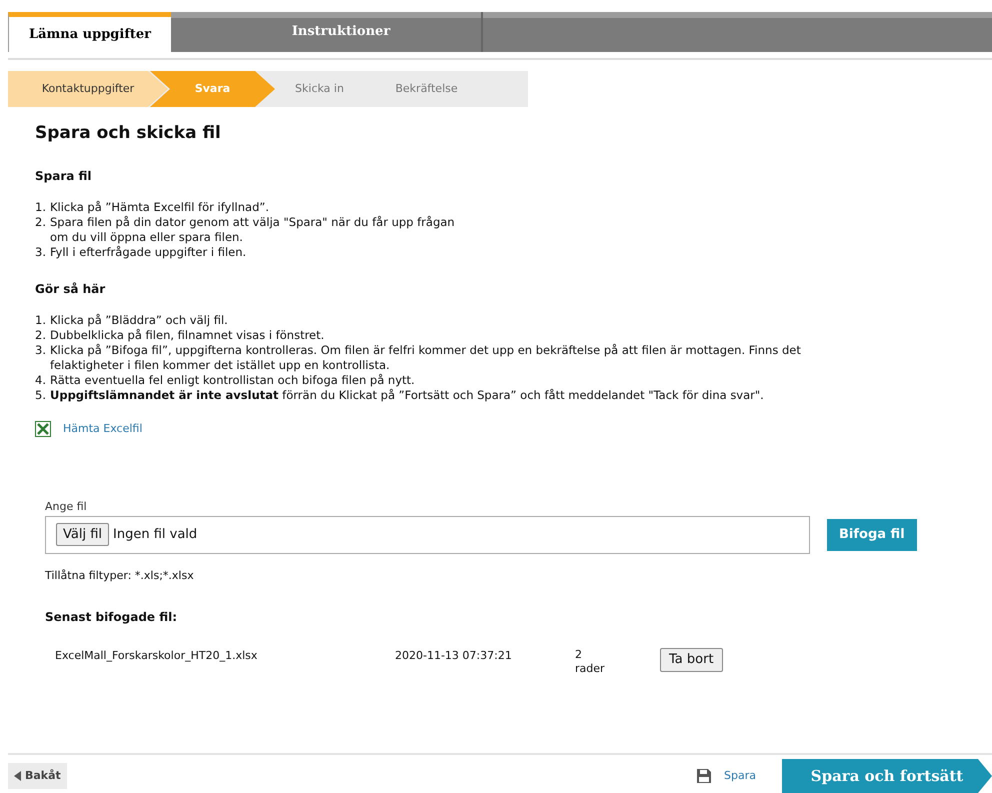  I want to click on list-item-text: Klicka på ”Bifoga fil”, uppgifterna kontrolleras. Om filen är felfri kommer det upp en bekräftelse på att filen är mottagen. Finns det felaktigheter i filen kommer det istället upp en kontrollista., so click(426, 357).